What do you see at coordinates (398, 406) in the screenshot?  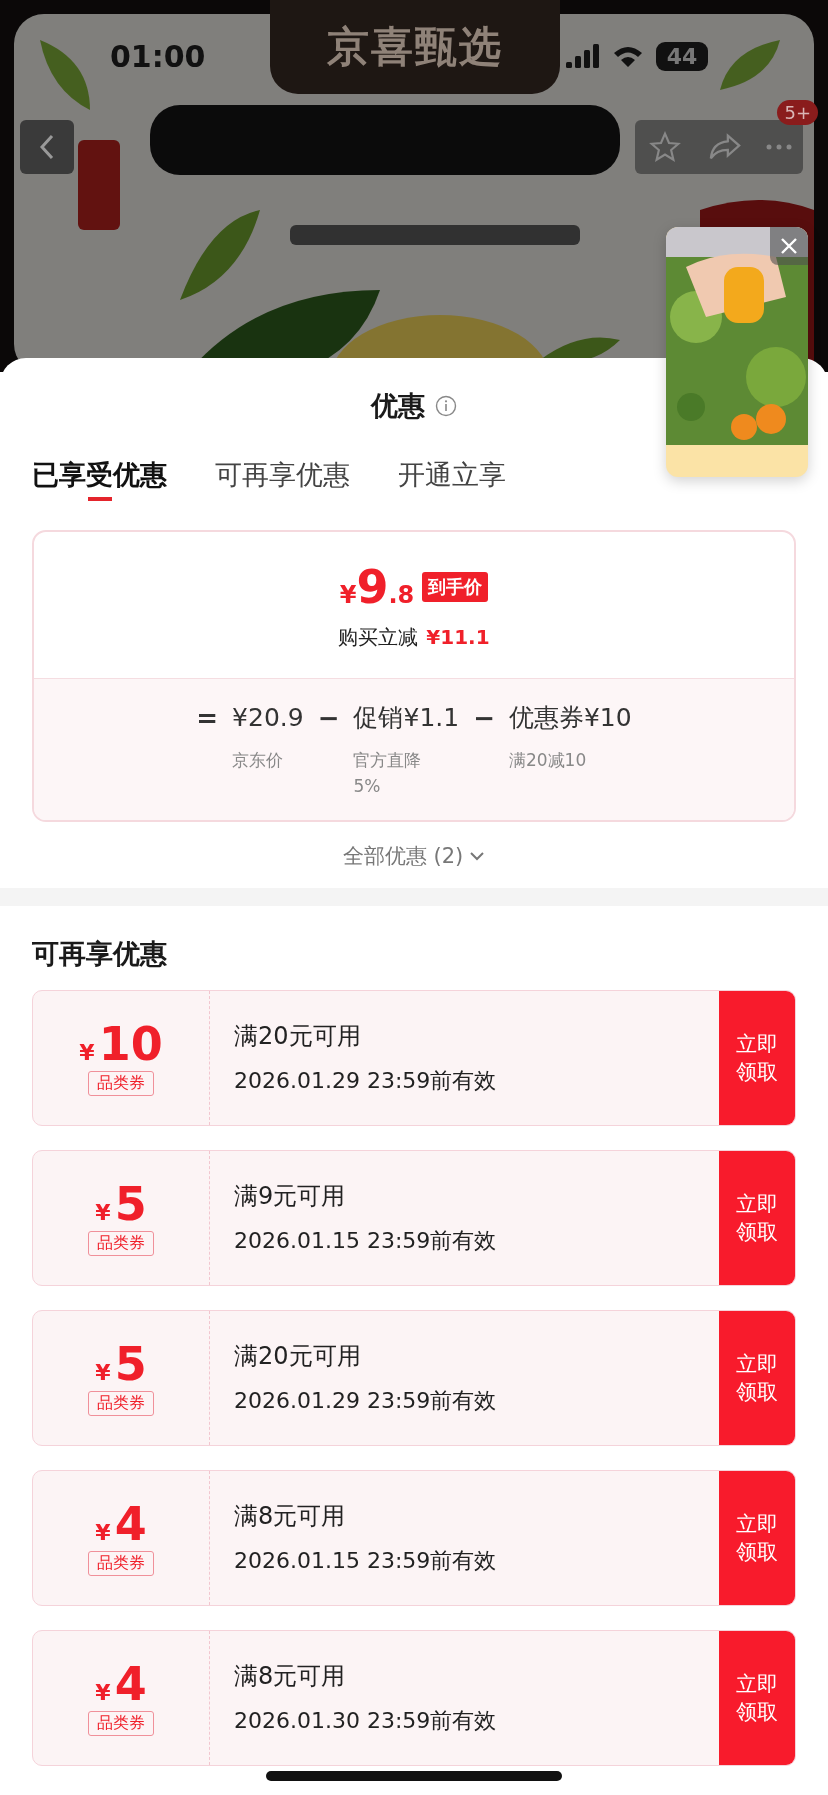 I see `sheet-title: 优惠` at bounding box center [398, 406].